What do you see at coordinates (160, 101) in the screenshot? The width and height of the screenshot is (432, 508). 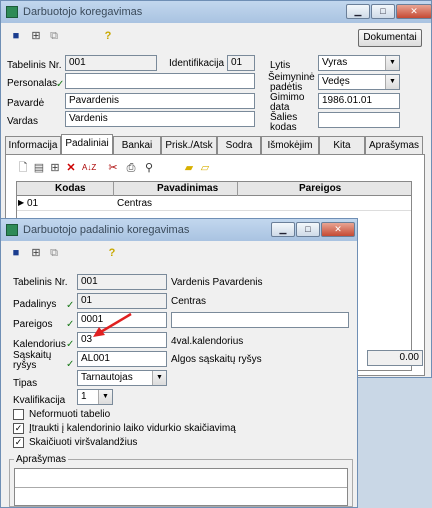 I see `pavarde-field: Pavardenis` at bounding box center [160, 101].